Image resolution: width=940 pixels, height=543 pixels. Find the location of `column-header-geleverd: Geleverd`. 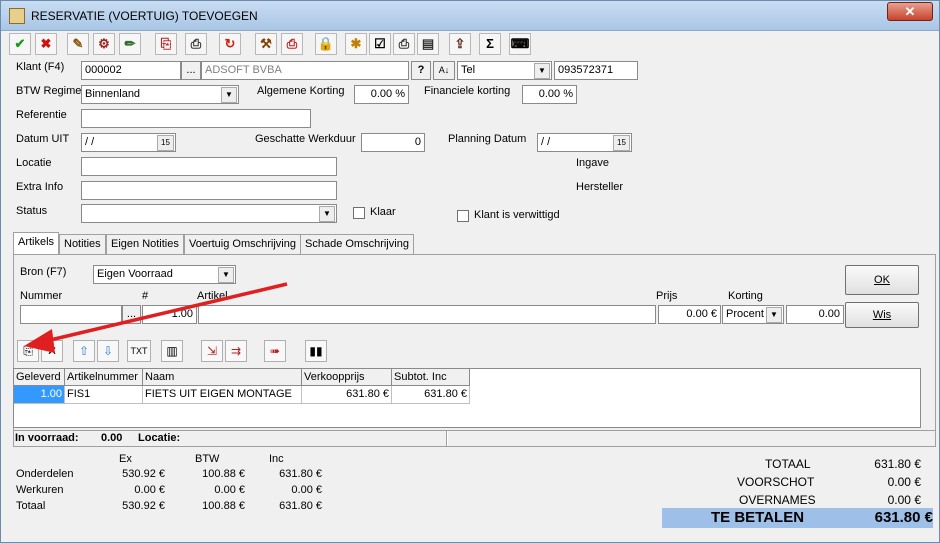

column-header-geleverd: Geleverd is located at coordinates (39, 377).